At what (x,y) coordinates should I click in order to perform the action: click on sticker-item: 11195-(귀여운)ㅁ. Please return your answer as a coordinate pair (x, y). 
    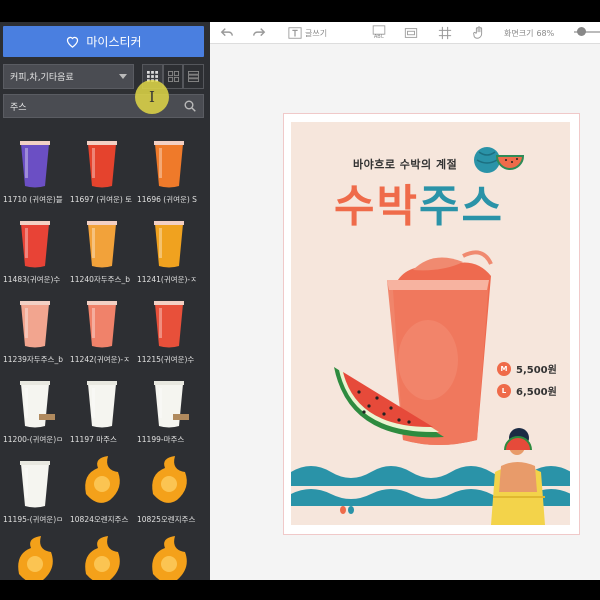
    Looking at the image, I should click on (35, 493).